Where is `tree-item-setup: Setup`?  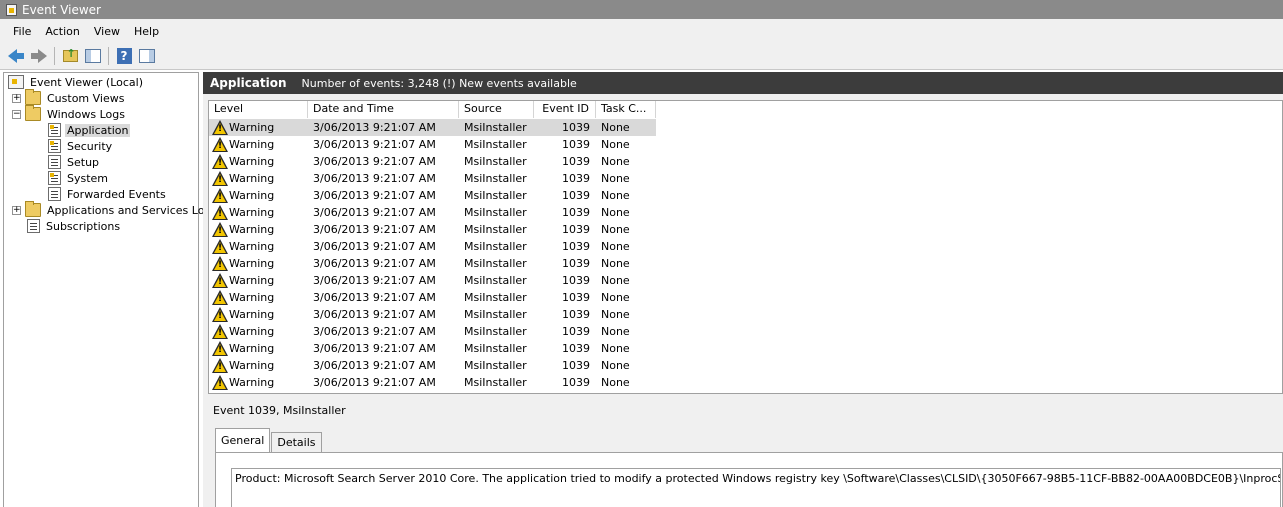 tree-item-setup: Setup is located at coordinates (74, 162).